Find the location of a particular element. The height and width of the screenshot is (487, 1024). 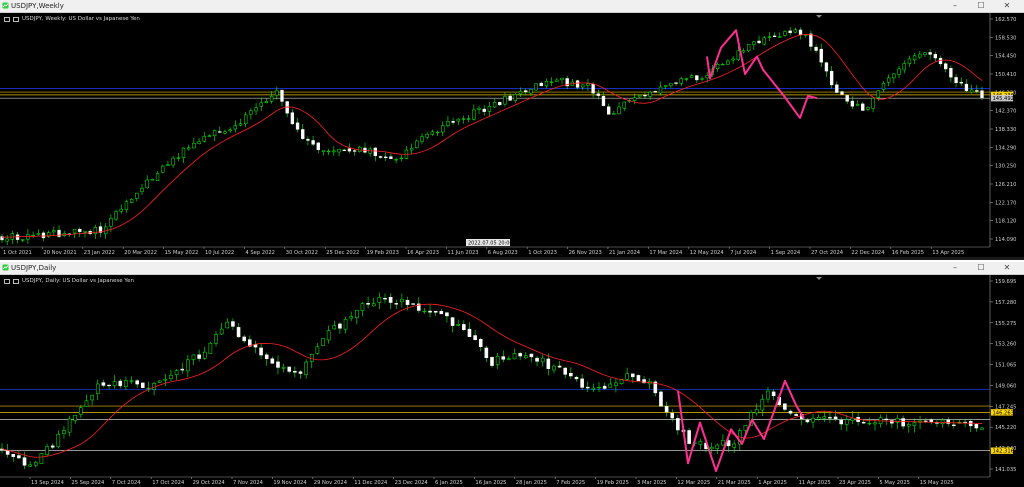

time-tick-label: 6 Aug 2023 is located at coordinates (503, 253).